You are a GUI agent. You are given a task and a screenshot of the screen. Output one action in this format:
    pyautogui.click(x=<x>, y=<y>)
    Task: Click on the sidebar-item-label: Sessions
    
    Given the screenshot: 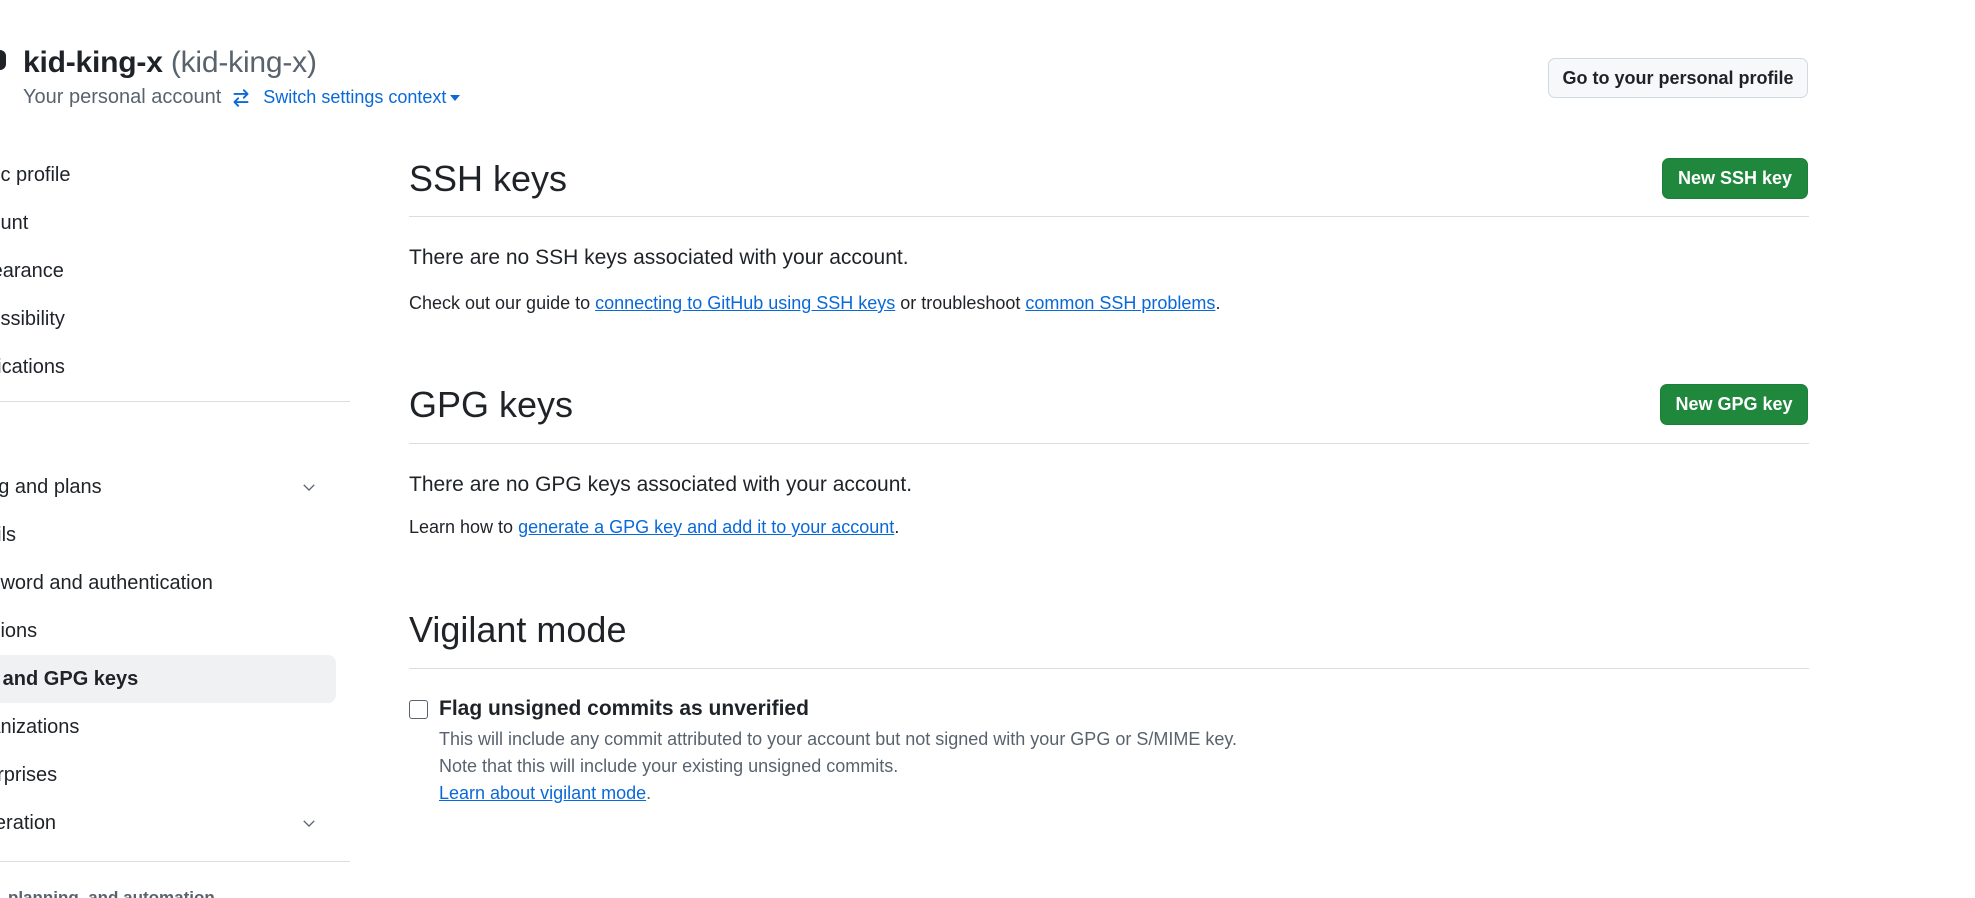 What is the action you would take?
    pyautogui.click(x=19, y=630)
    